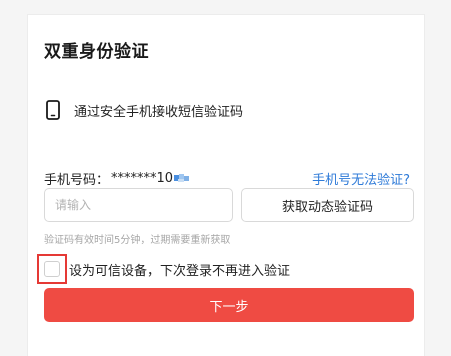  I want to click on trust-device-checkbox, so click(52, 269).